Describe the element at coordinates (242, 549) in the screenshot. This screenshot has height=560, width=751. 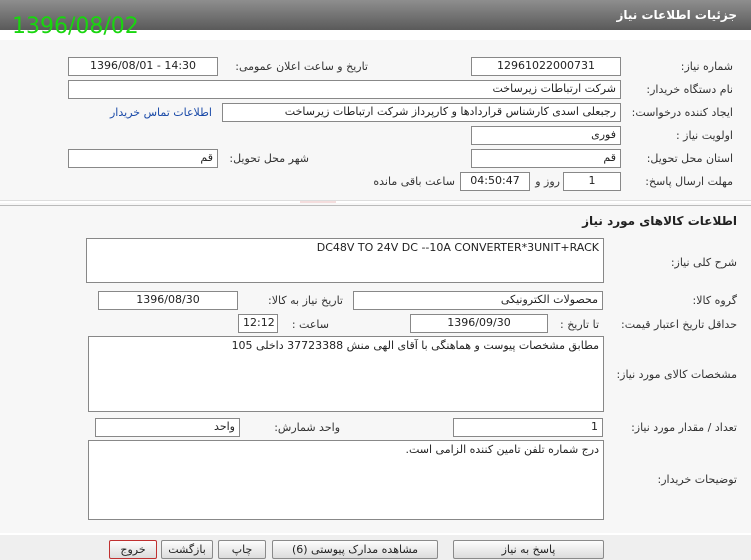
I see `print-button: چاپ` at that location.